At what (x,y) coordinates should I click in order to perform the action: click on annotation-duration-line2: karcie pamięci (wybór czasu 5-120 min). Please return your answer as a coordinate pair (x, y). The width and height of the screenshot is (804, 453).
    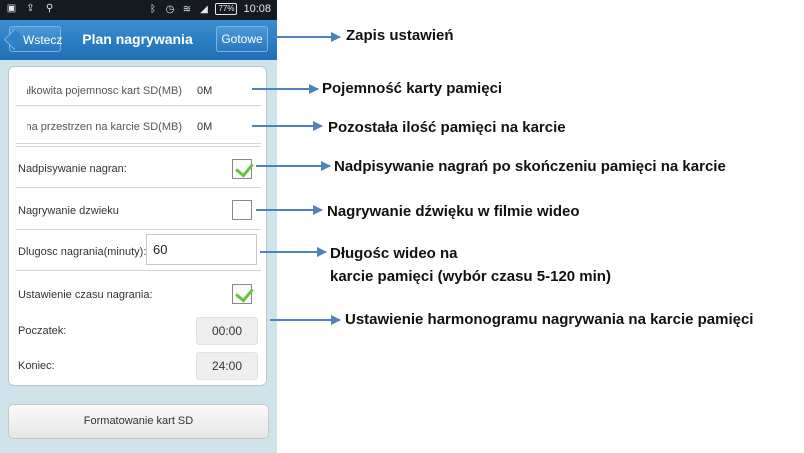
    Looking at the image, I should click on (470, 276).